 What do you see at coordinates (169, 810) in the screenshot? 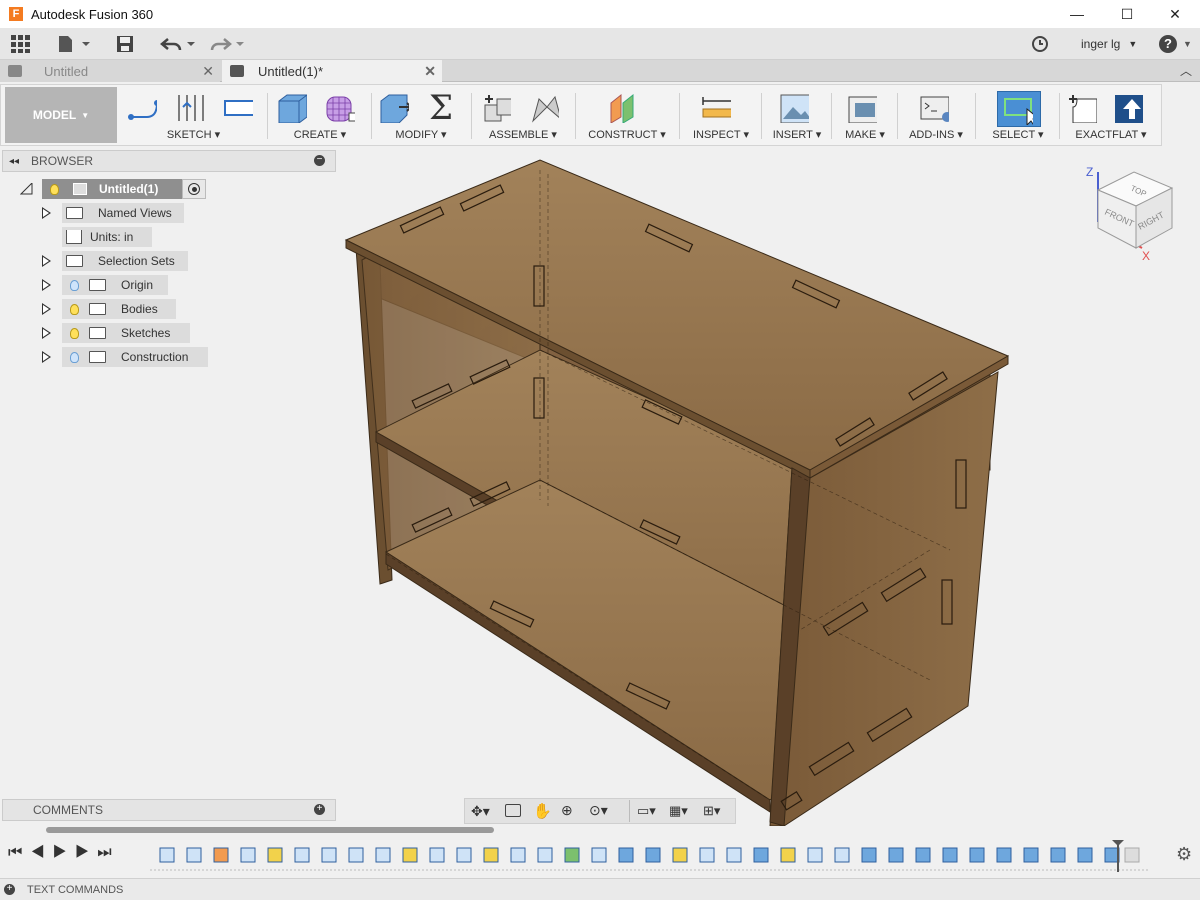
I see `comments-panel: COMMENTS +` at bounding box center [169, 810].